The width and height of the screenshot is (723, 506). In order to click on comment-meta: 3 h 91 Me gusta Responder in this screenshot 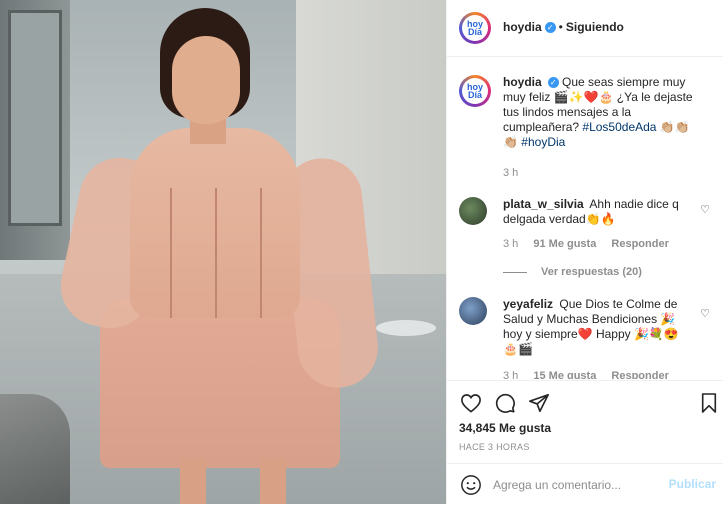, I will do `click(592, 244)`.